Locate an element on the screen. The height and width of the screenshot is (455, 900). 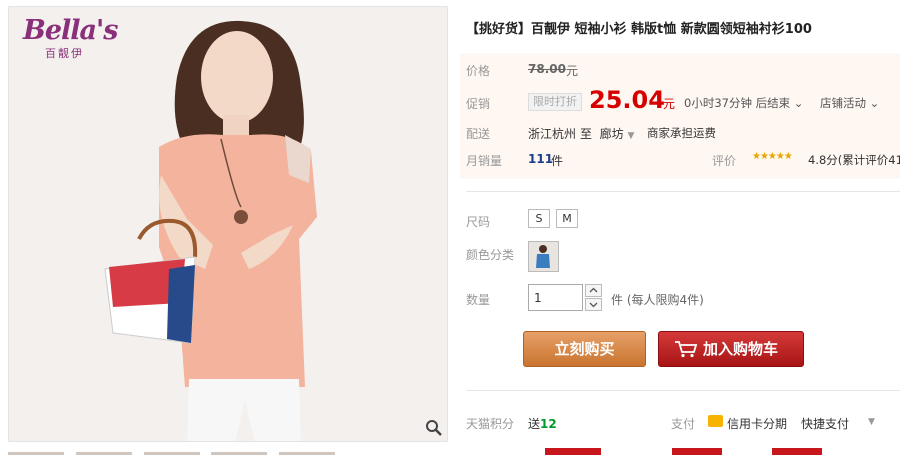
buy-now-button: 立刻购买 is located at coordinates (584, 349).